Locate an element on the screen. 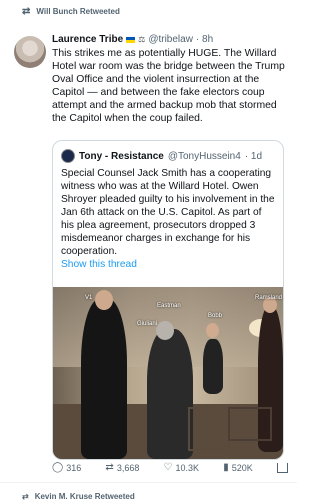 This screenshot has width=320, height=501. like-count: 10.3K is located at coordinates (187, 467).